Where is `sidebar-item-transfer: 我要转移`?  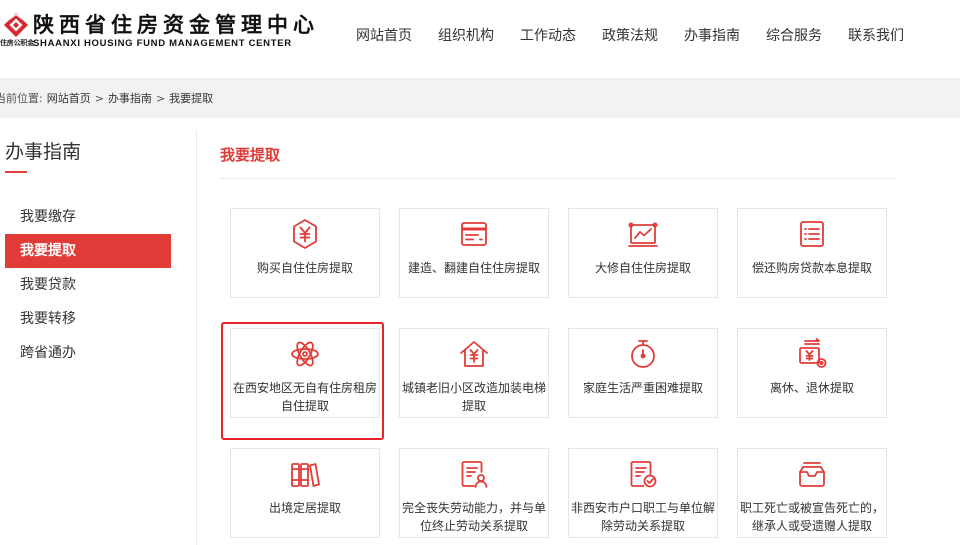
sidebar-item-transfer: 我要转移 is located at coordinates (88, 319).